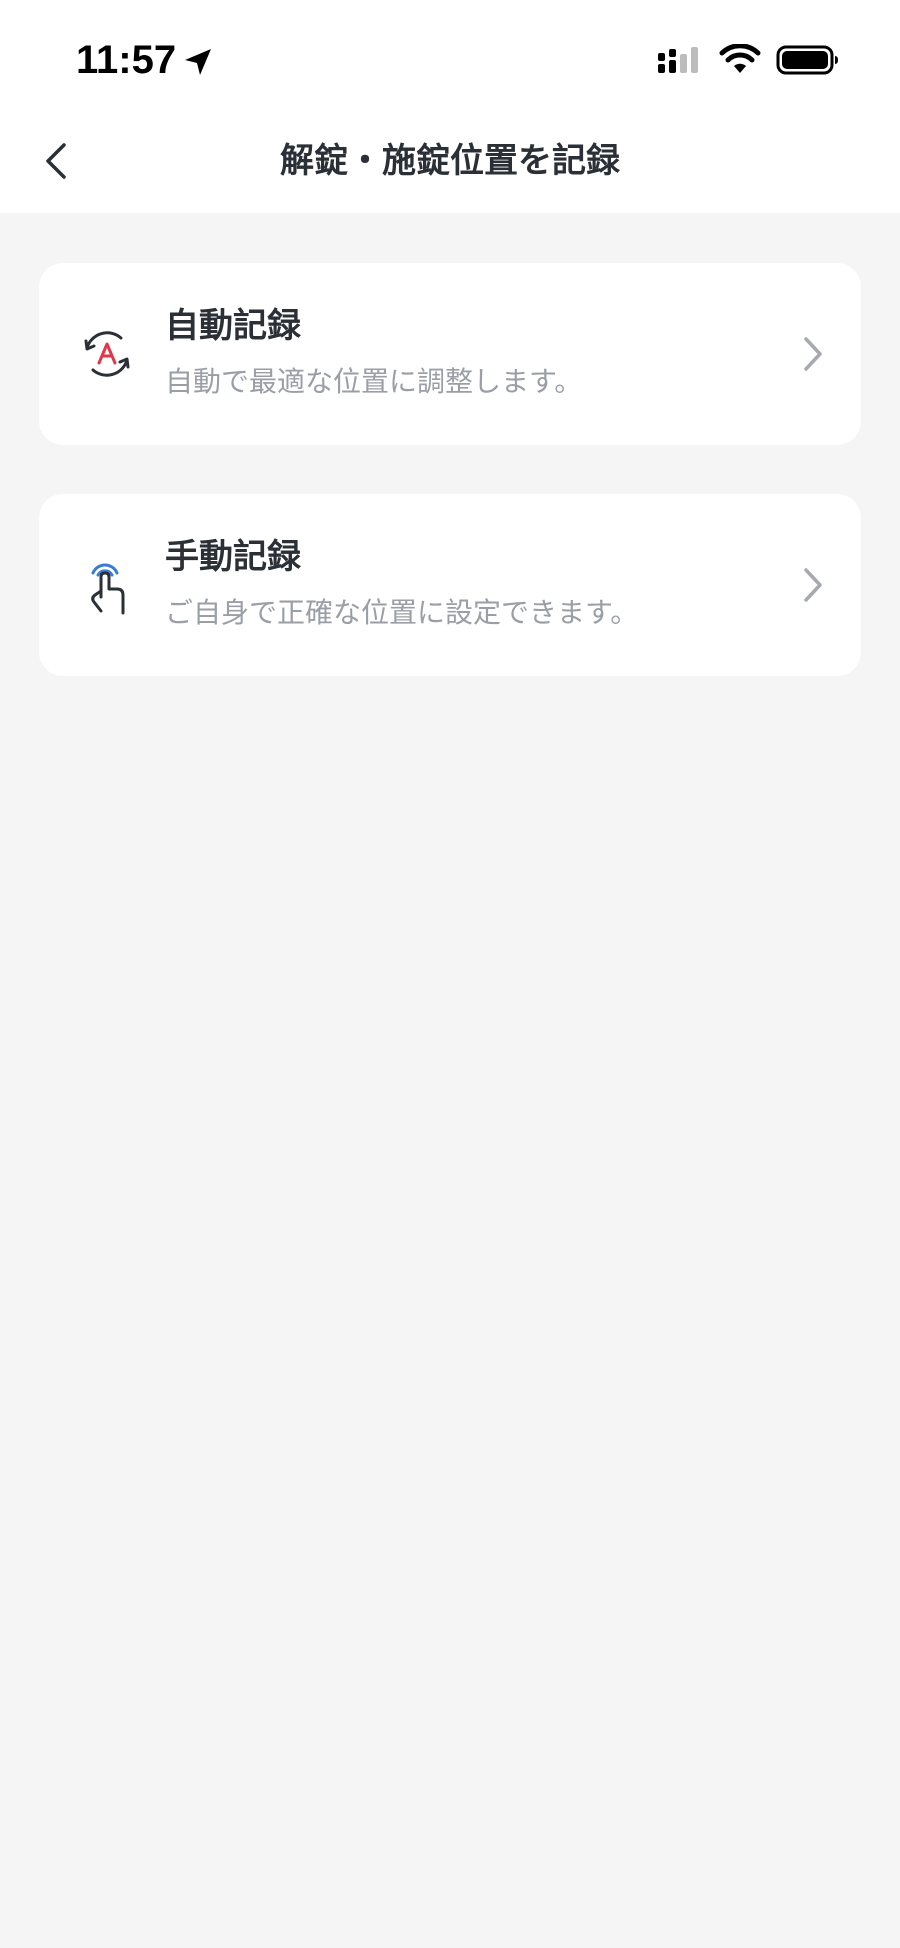 The image size is (900, 1948). I want to click on option-subtitle: ご自身で正確な位置に設定できます。, so click(402, 612).